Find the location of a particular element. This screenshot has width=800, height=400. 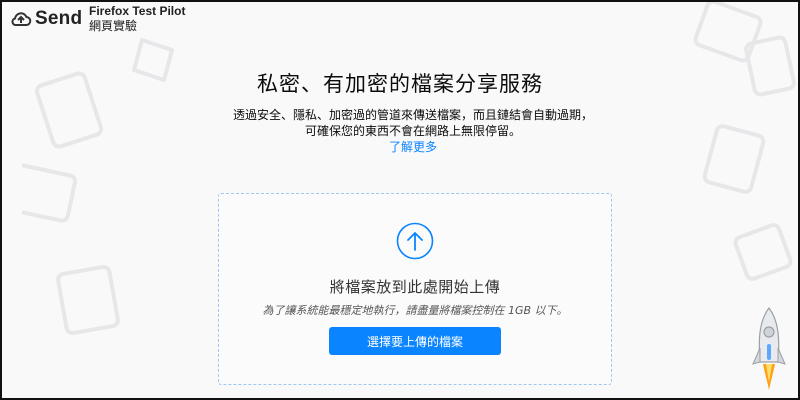

brand-logo: Send is located at coordinates (46, 19).